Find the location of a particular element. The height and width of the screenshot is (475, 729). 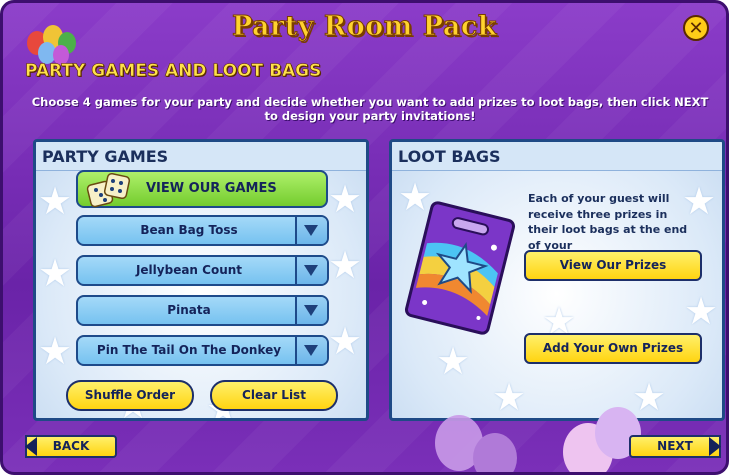

add-your-own-prizes-button: Add Your Own Prizes is located at coordinates (613, 348).